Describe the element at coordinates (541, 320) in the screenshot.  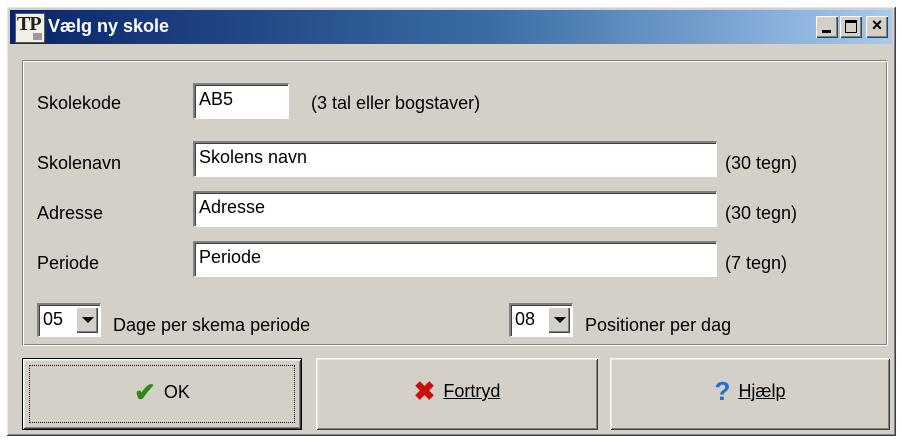
I see `positioner-select: 08` at that location.